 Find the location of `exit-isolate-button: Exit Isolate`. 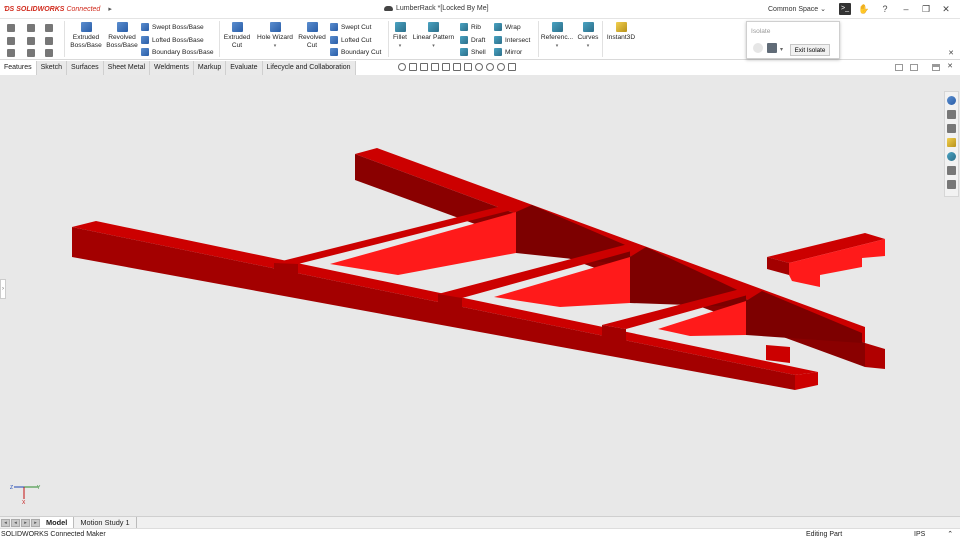

exit-isolate-button: Exit Isolate is located at coordinates (810, 50).